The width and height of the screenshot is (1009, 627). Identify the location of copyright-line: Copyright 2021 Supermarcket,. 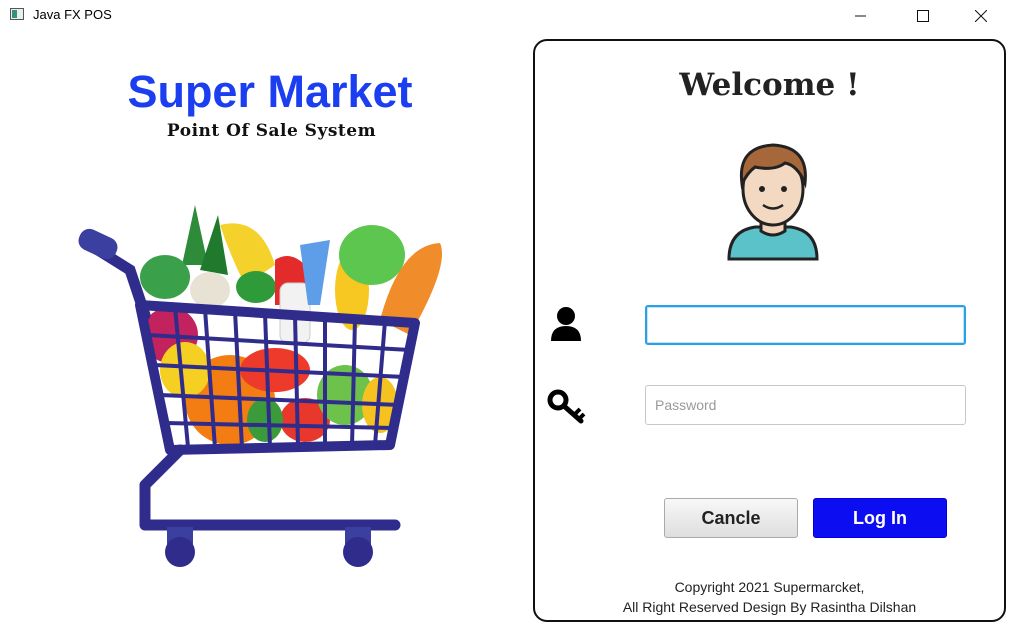
(769, 587).